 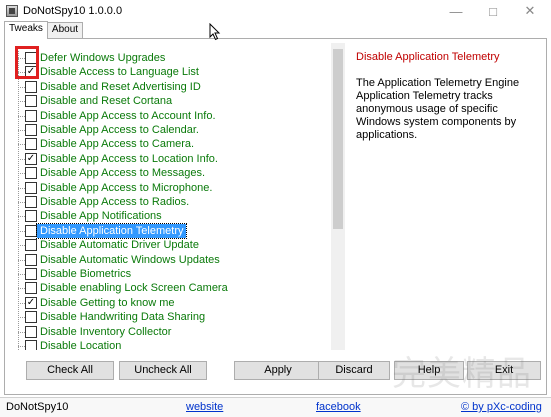 I want to click on tweak-label: Disable and Reset Advertising ID, so click(x=120, y=86).